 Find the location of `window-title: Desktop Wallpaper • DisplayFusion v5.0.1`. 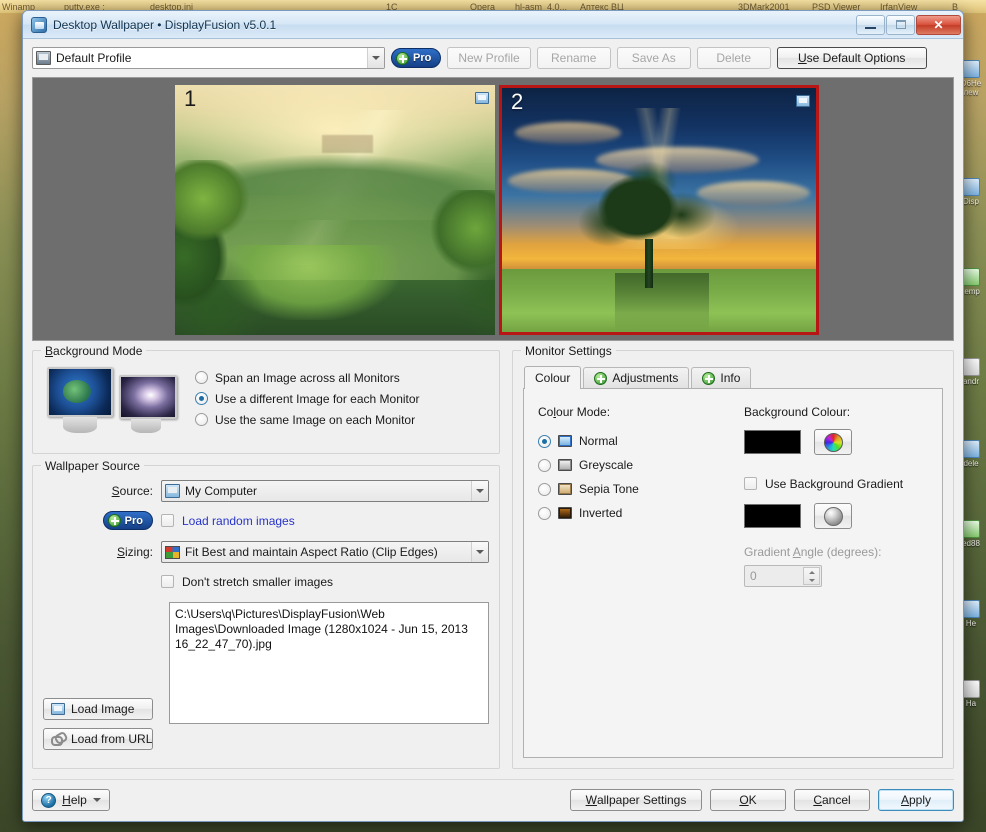

window-title: Desktop Wallpaper • DisplayFusion v5.0.1 is located at coordinates (165, 24).